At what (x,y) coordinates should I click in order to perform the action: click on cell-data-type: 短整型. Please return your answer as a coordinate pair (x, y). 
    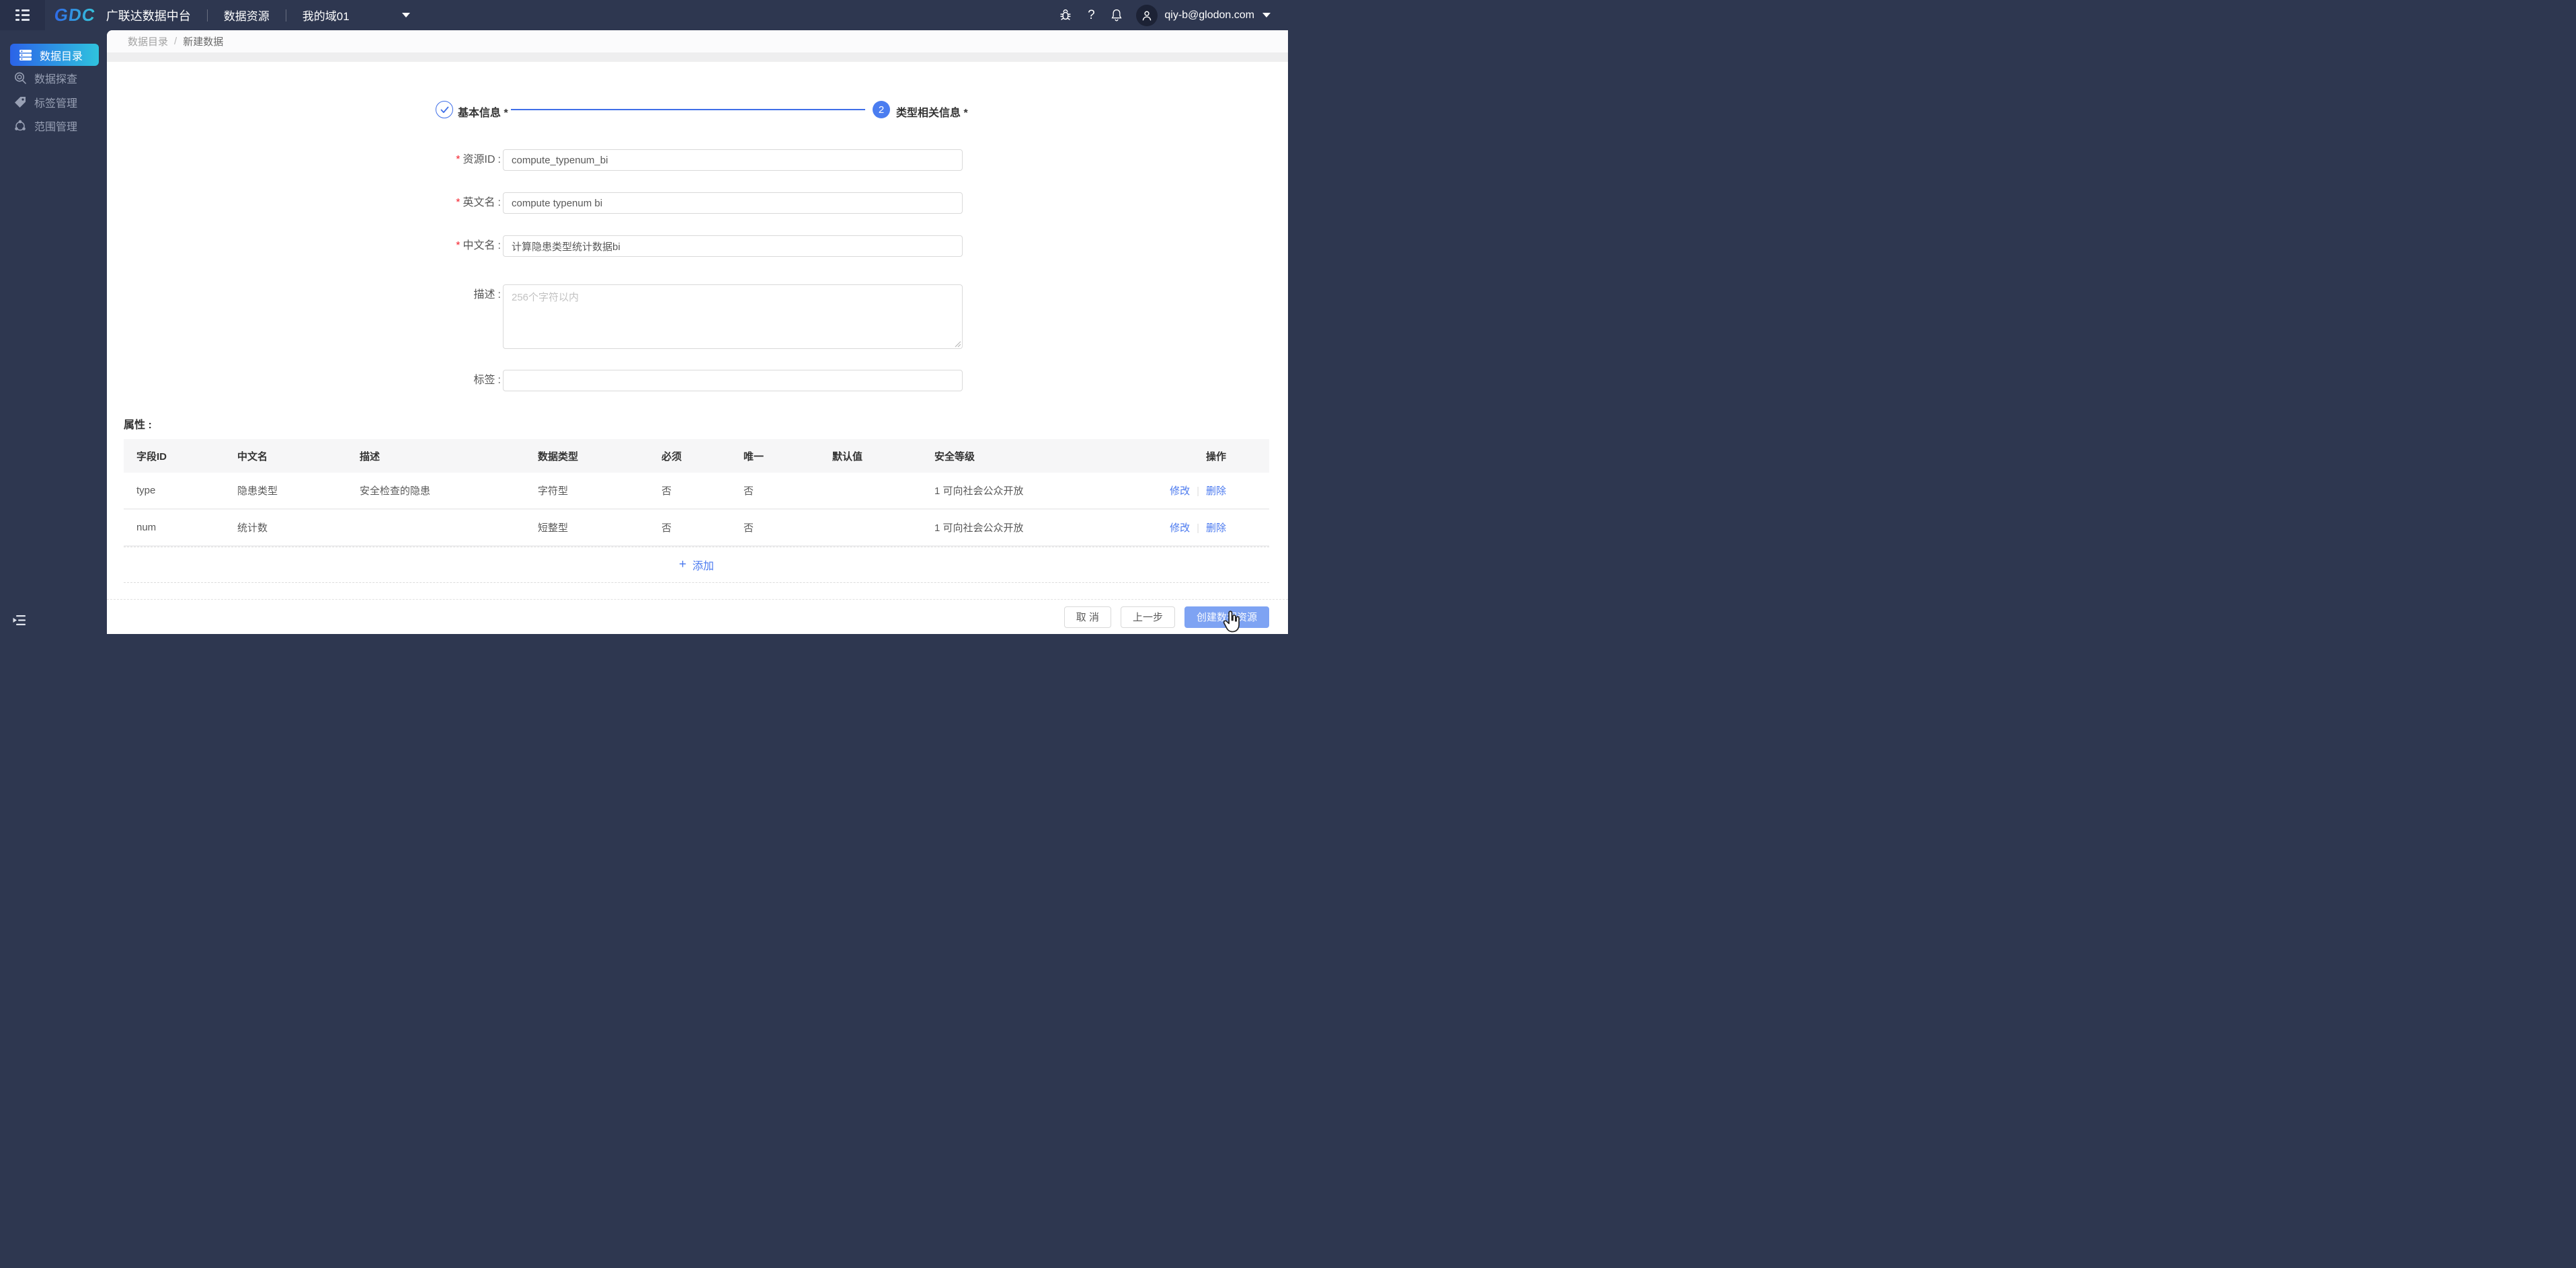
    Looking at the image, I should click on (553, 528).